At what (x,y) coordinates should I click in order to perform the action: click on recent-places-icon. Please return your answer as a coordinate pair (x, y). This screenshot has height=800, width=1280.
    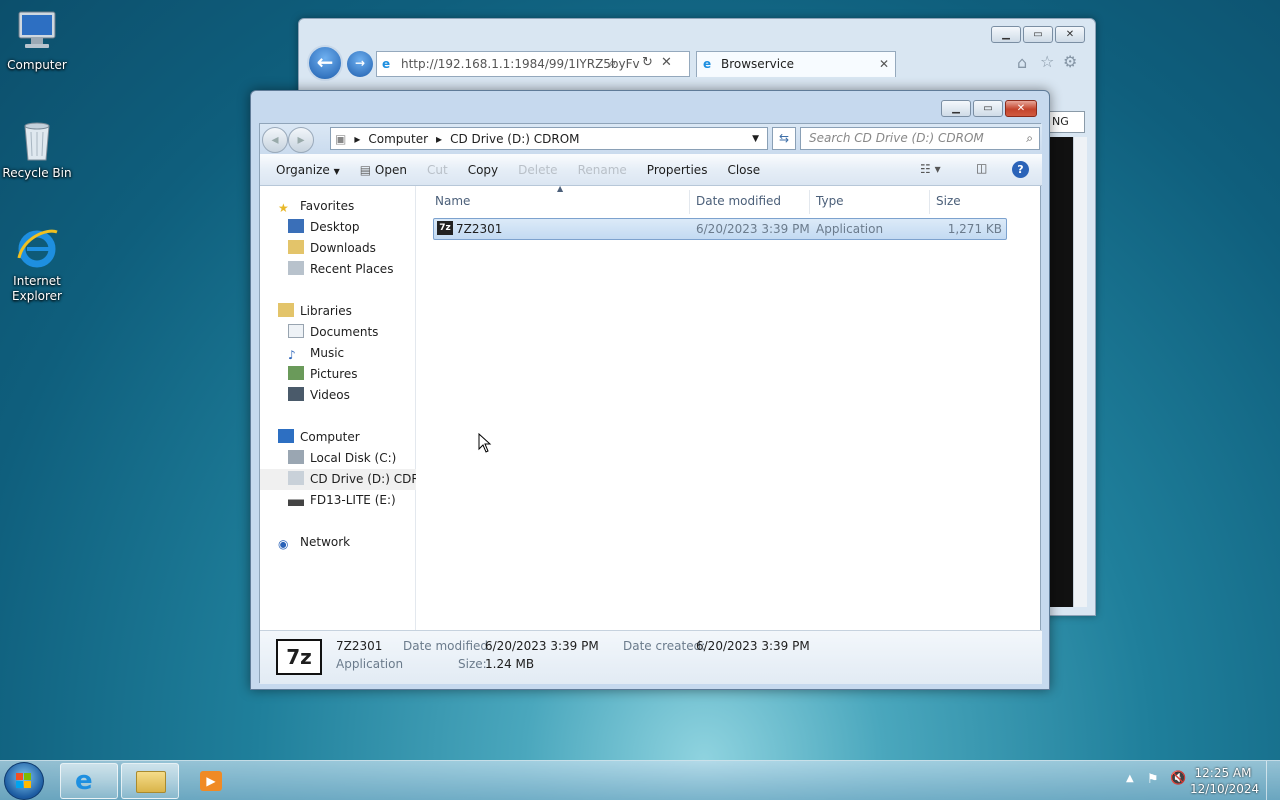
    Looking at the image, I should click on (296, 268).